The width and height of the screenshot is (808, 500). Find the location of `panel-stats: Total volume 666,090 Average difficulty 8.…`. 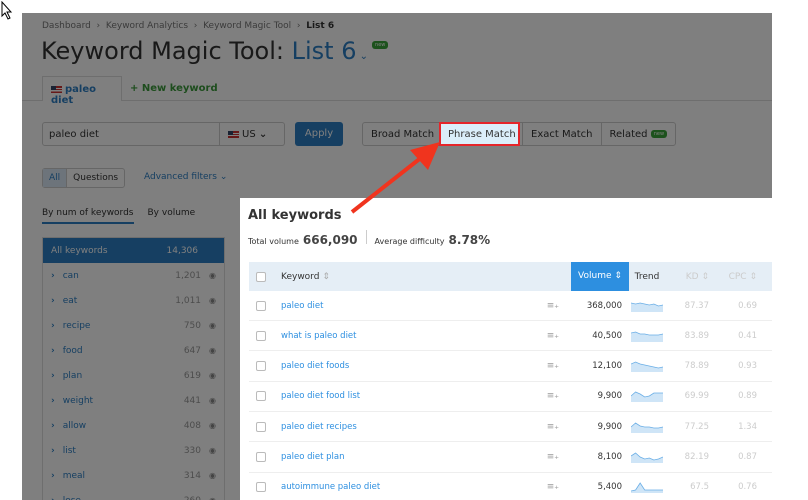

panel-stats: Total volume 666,090 Average difficulty 8.… is located at coordinates (373, 238).